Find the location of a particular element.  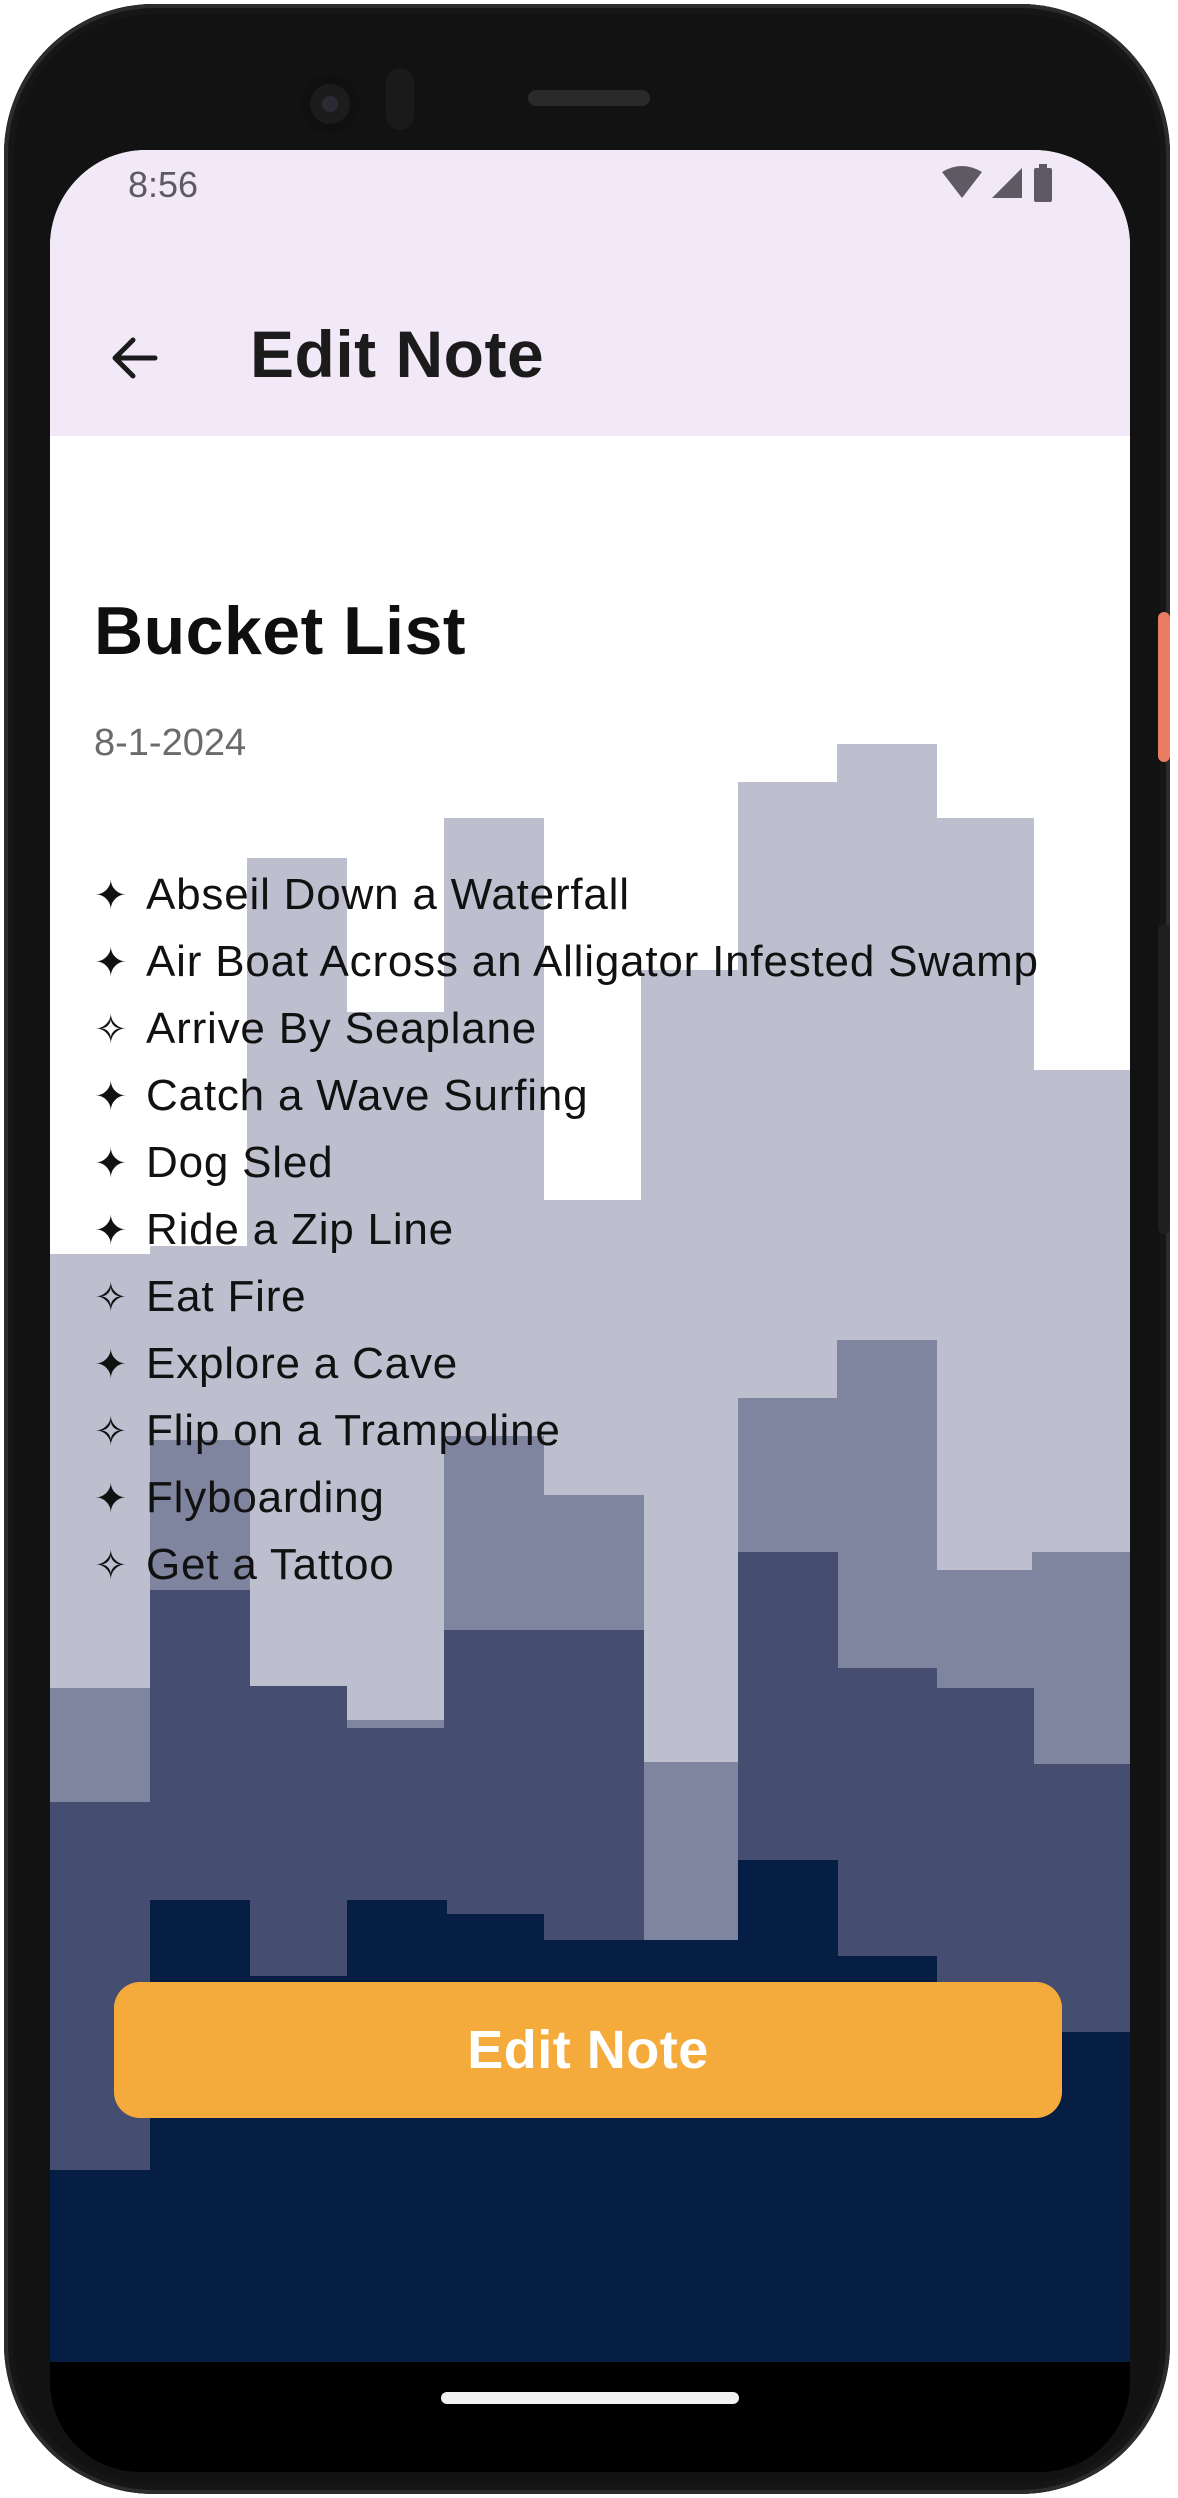

arrow-back-icon is located at coordinates (135, 358).